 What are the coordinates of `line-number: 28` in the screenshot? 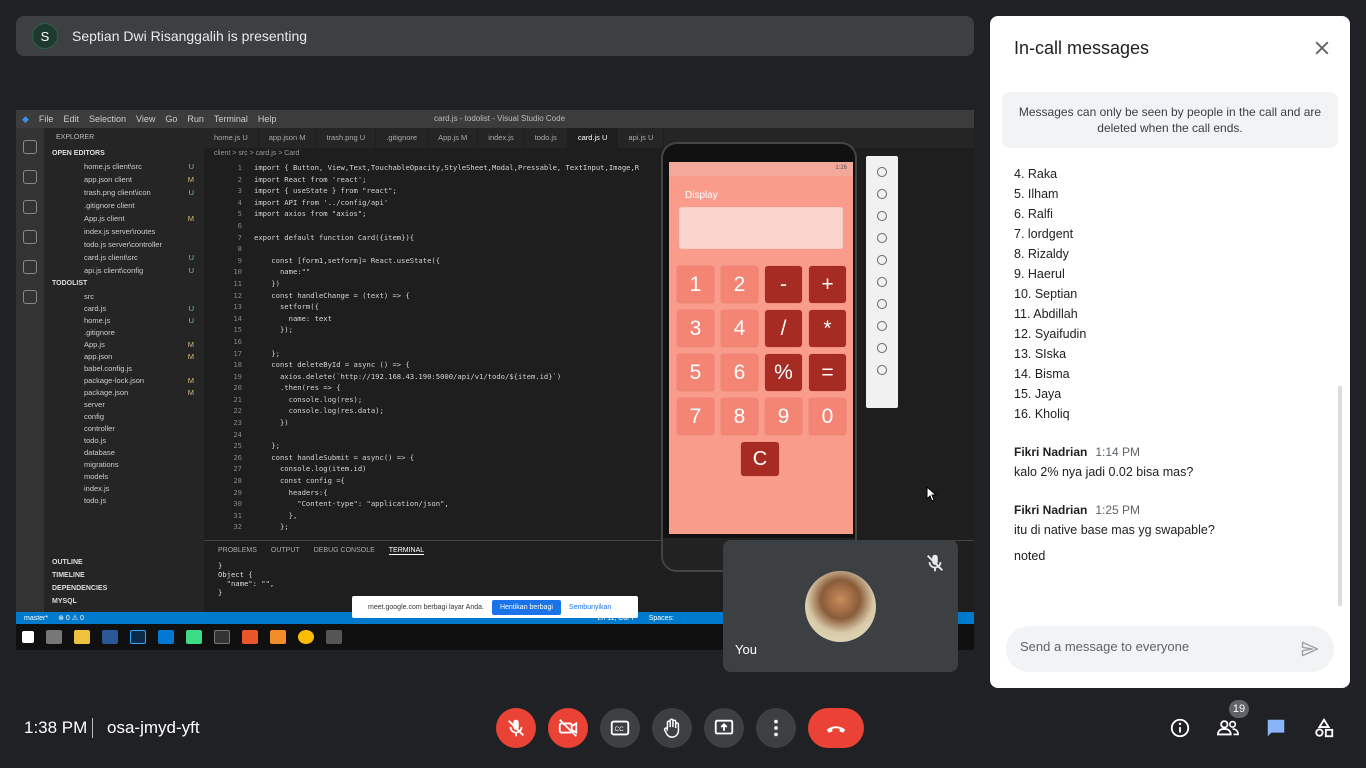 It's located at (237, 481).